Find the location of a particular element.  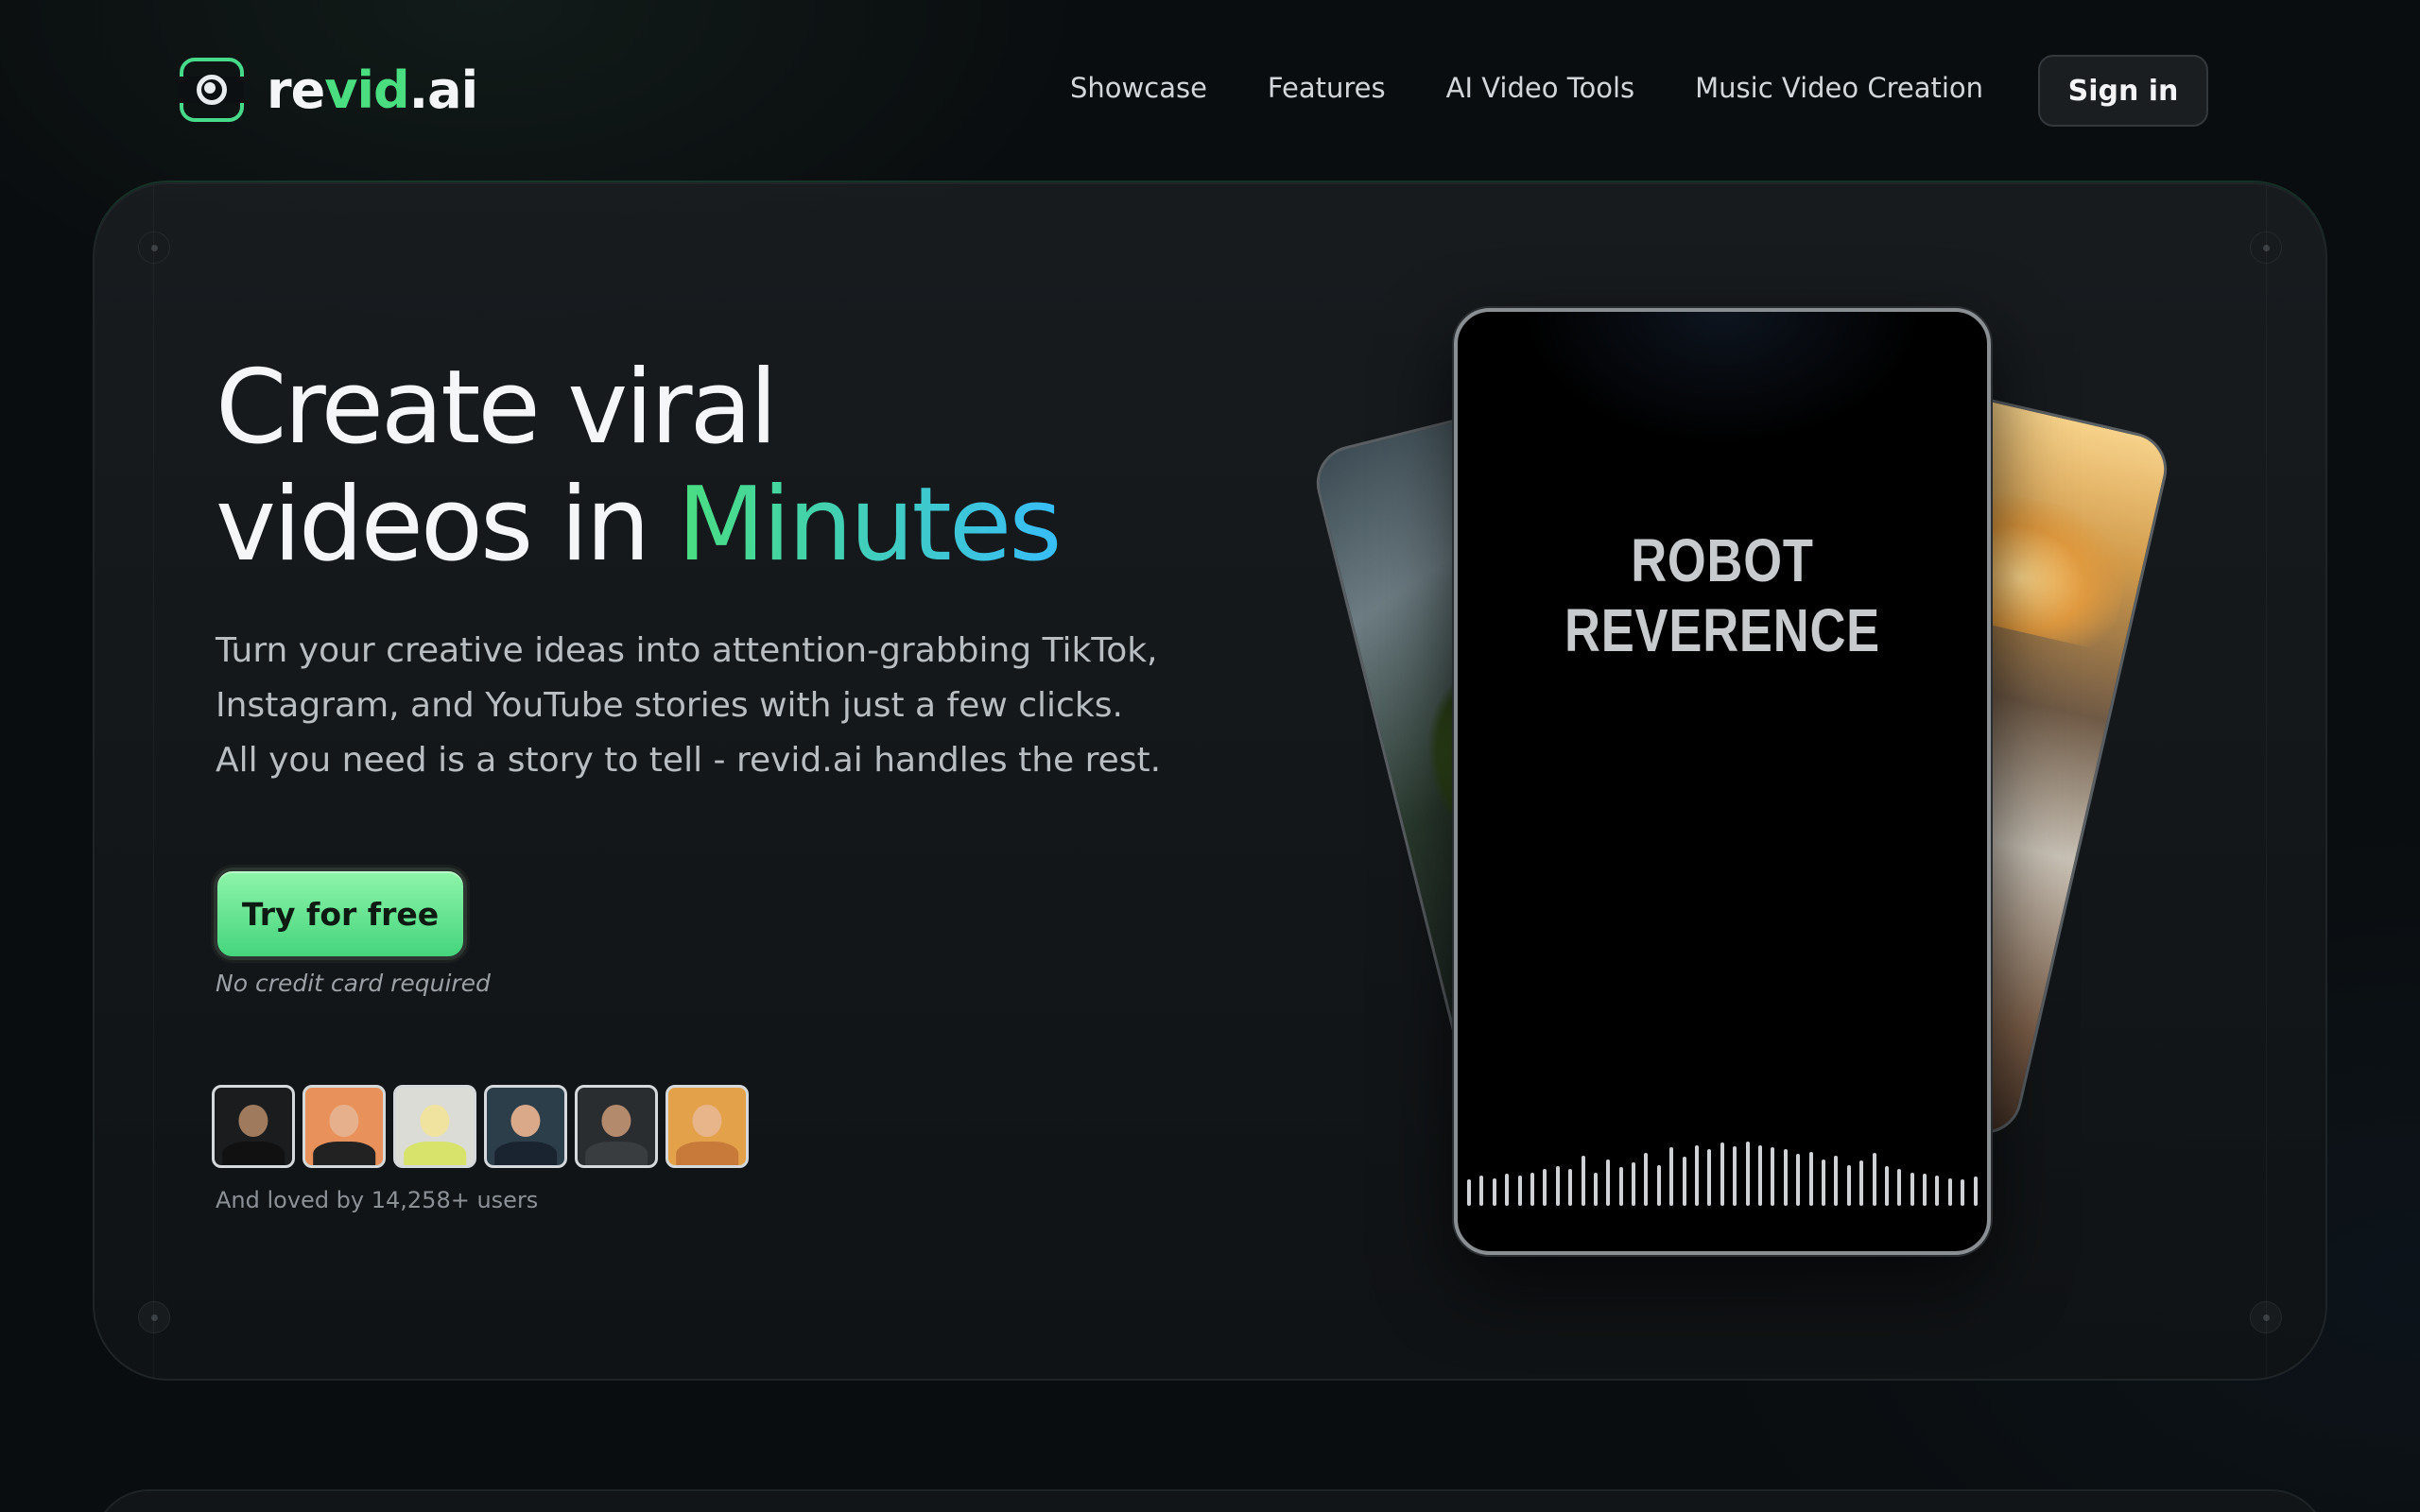

brand-logo: revid.ai is located at coordinates (328, 90).